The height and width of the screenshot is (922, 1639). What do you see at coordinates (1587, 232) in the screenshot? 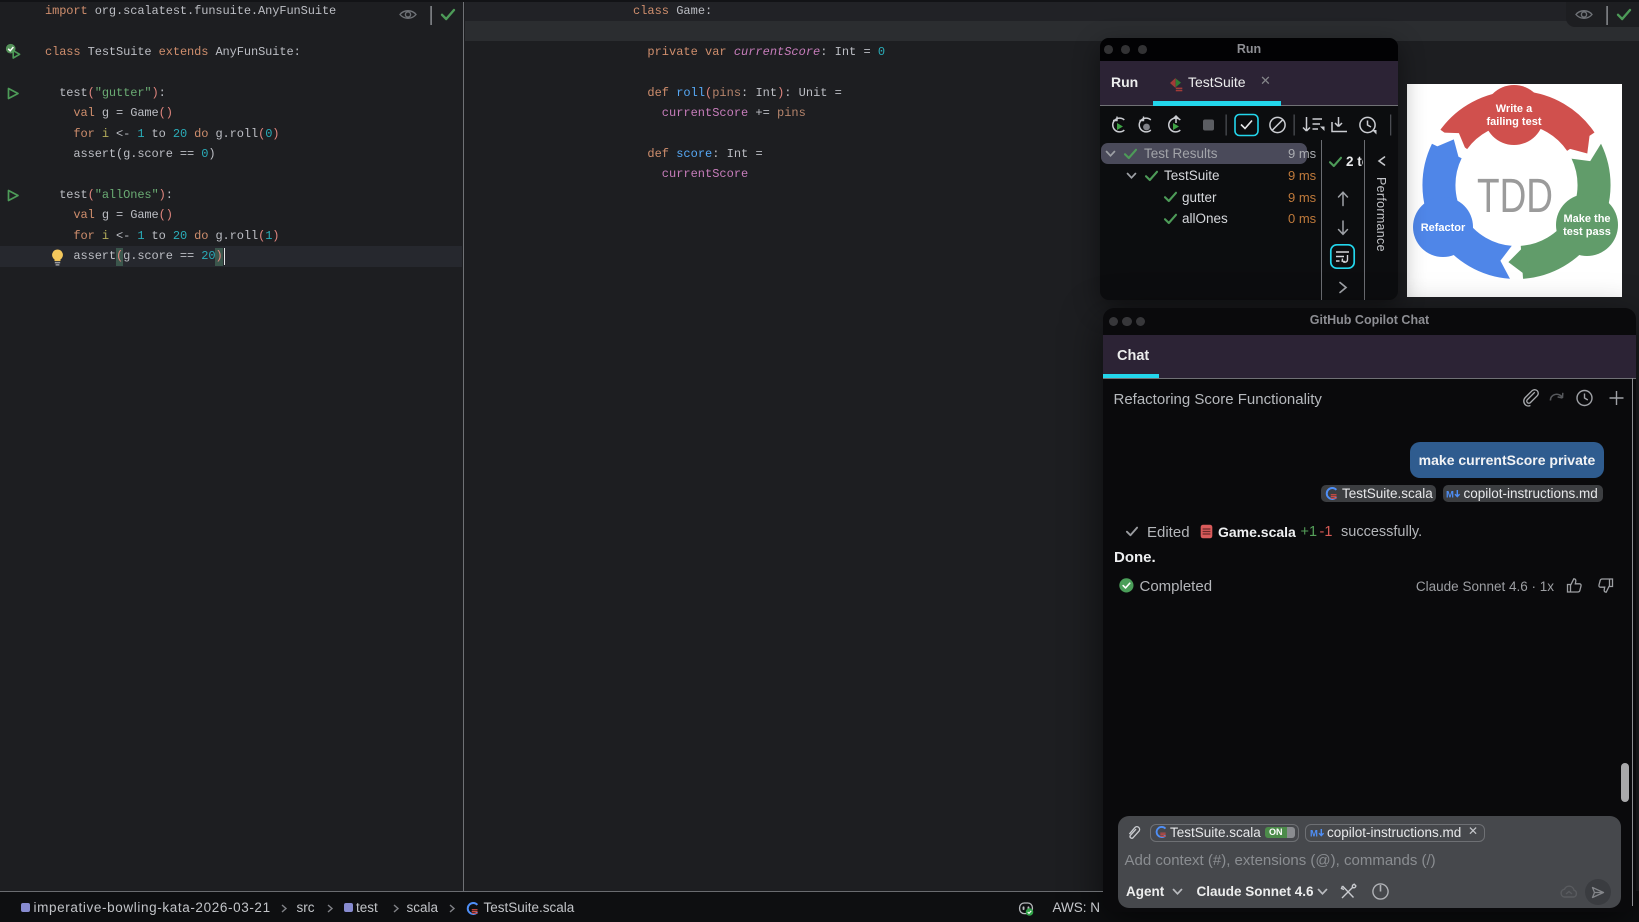
I see `svg-text: test pass` at bounding box center [1587, 232].